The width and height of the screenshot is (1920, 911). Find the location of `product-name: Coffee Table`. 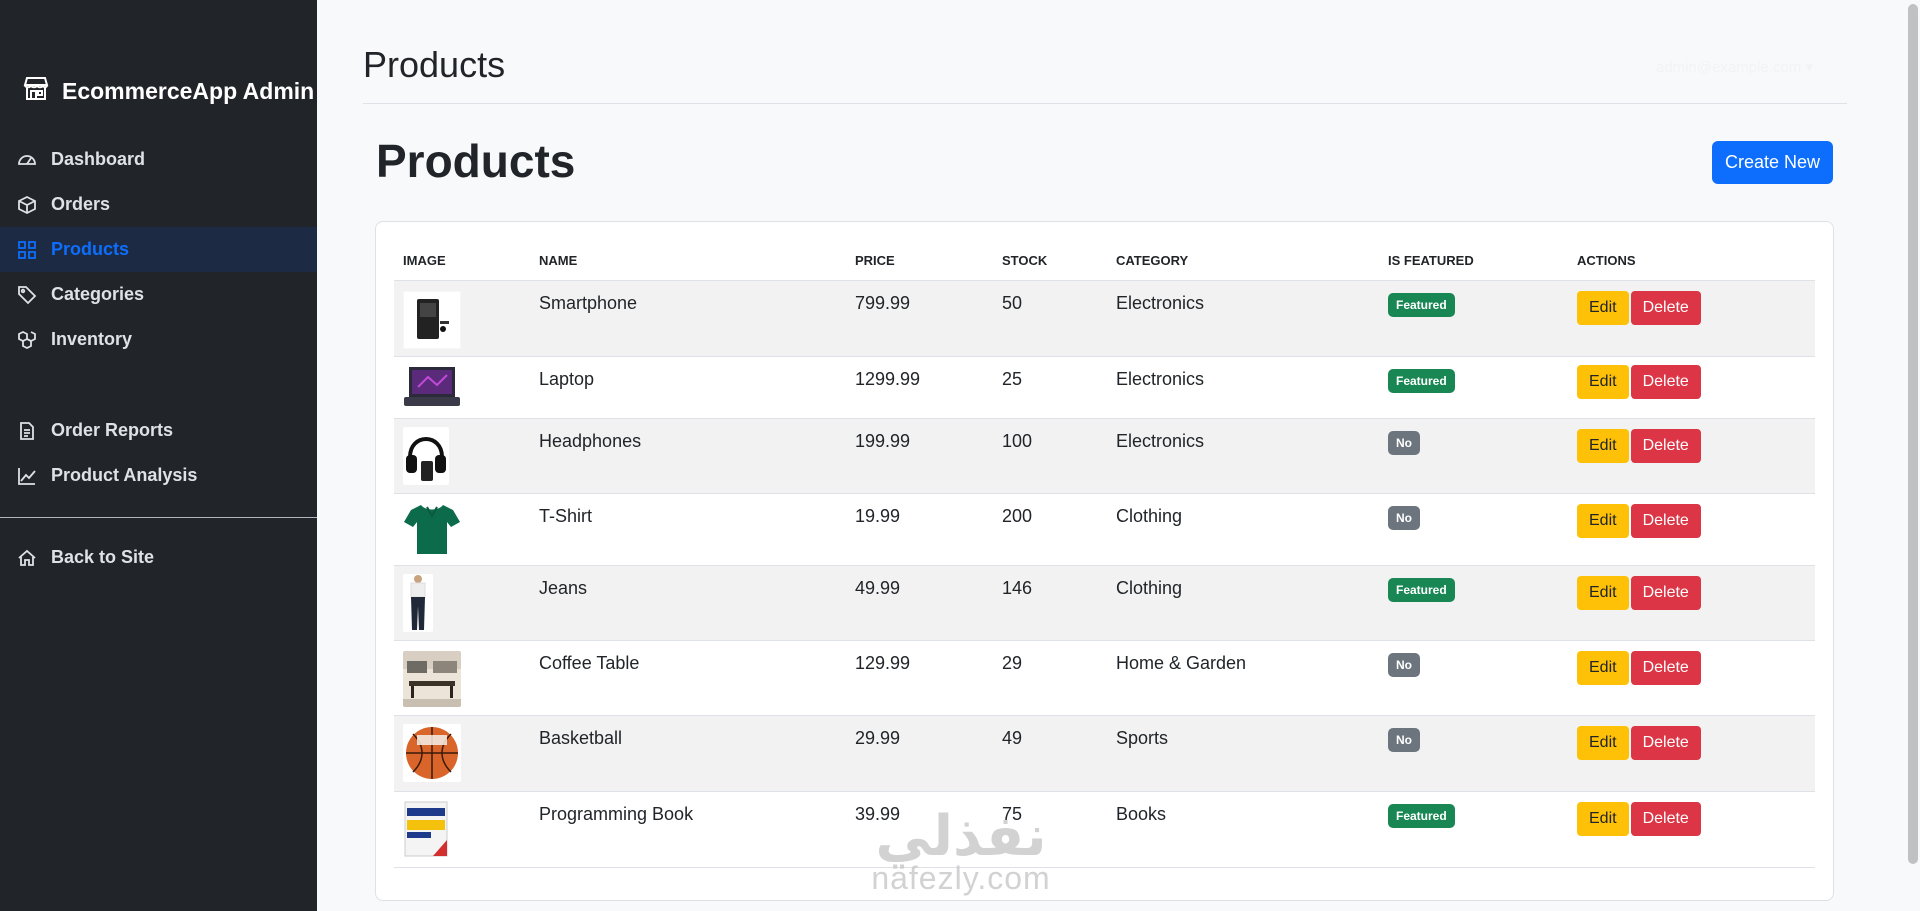

product-name: Coffee Table is located at coordinates (688, 678).